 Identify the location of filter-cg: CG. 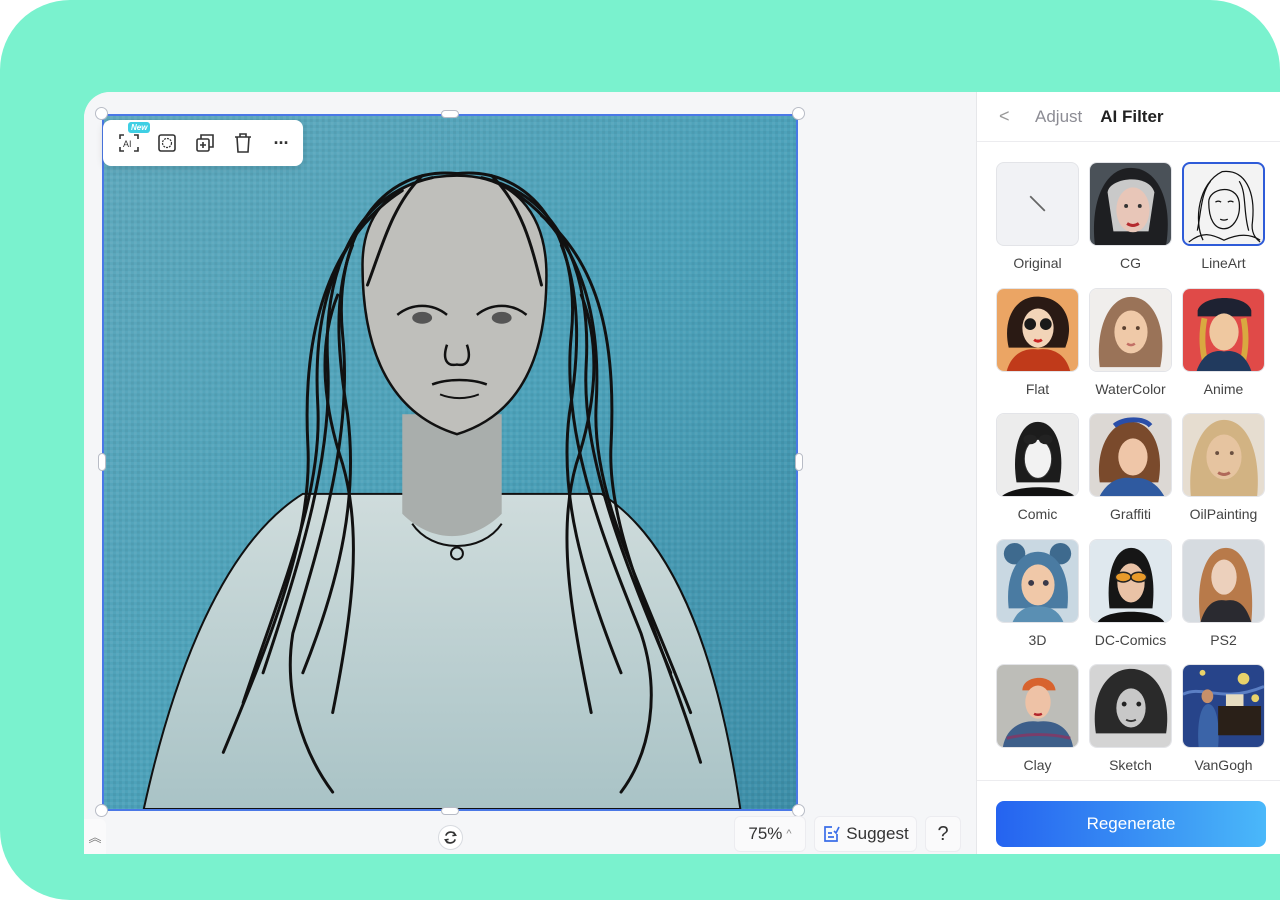
(1130, 225).